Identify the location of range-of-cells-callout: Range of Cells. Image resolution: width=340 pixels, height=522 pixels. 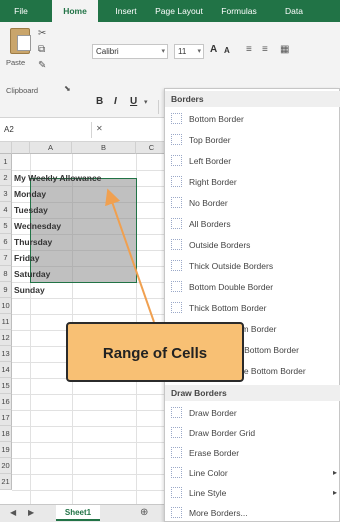
(155, 352).